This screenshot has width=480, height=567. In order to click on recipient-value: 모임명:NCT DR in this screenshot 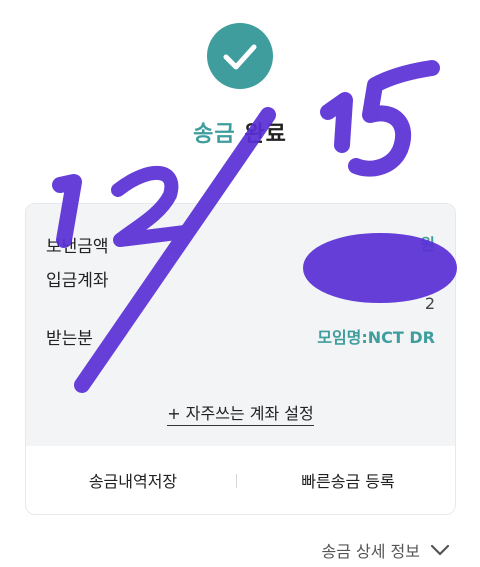, I will do `click(376, 337)`.